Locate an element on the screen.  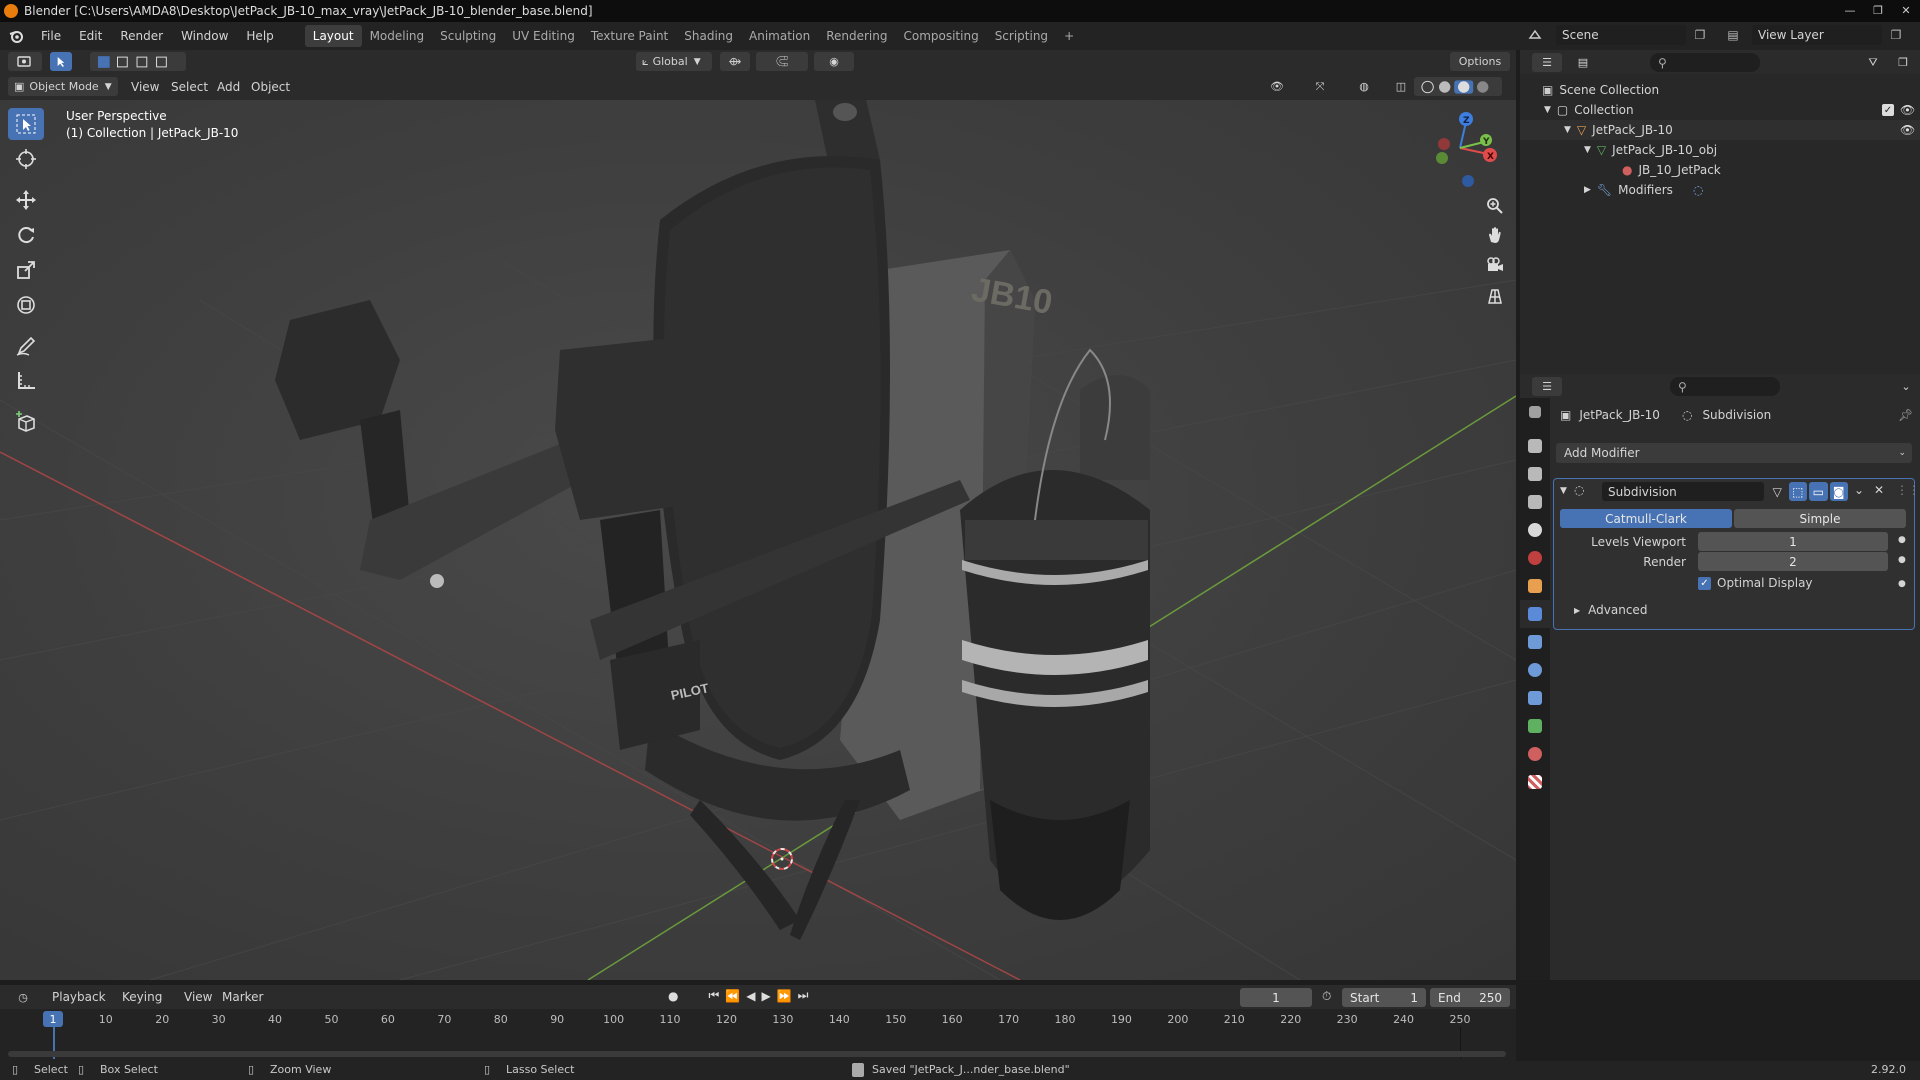
move-tool is located at coordinates (26, 200).